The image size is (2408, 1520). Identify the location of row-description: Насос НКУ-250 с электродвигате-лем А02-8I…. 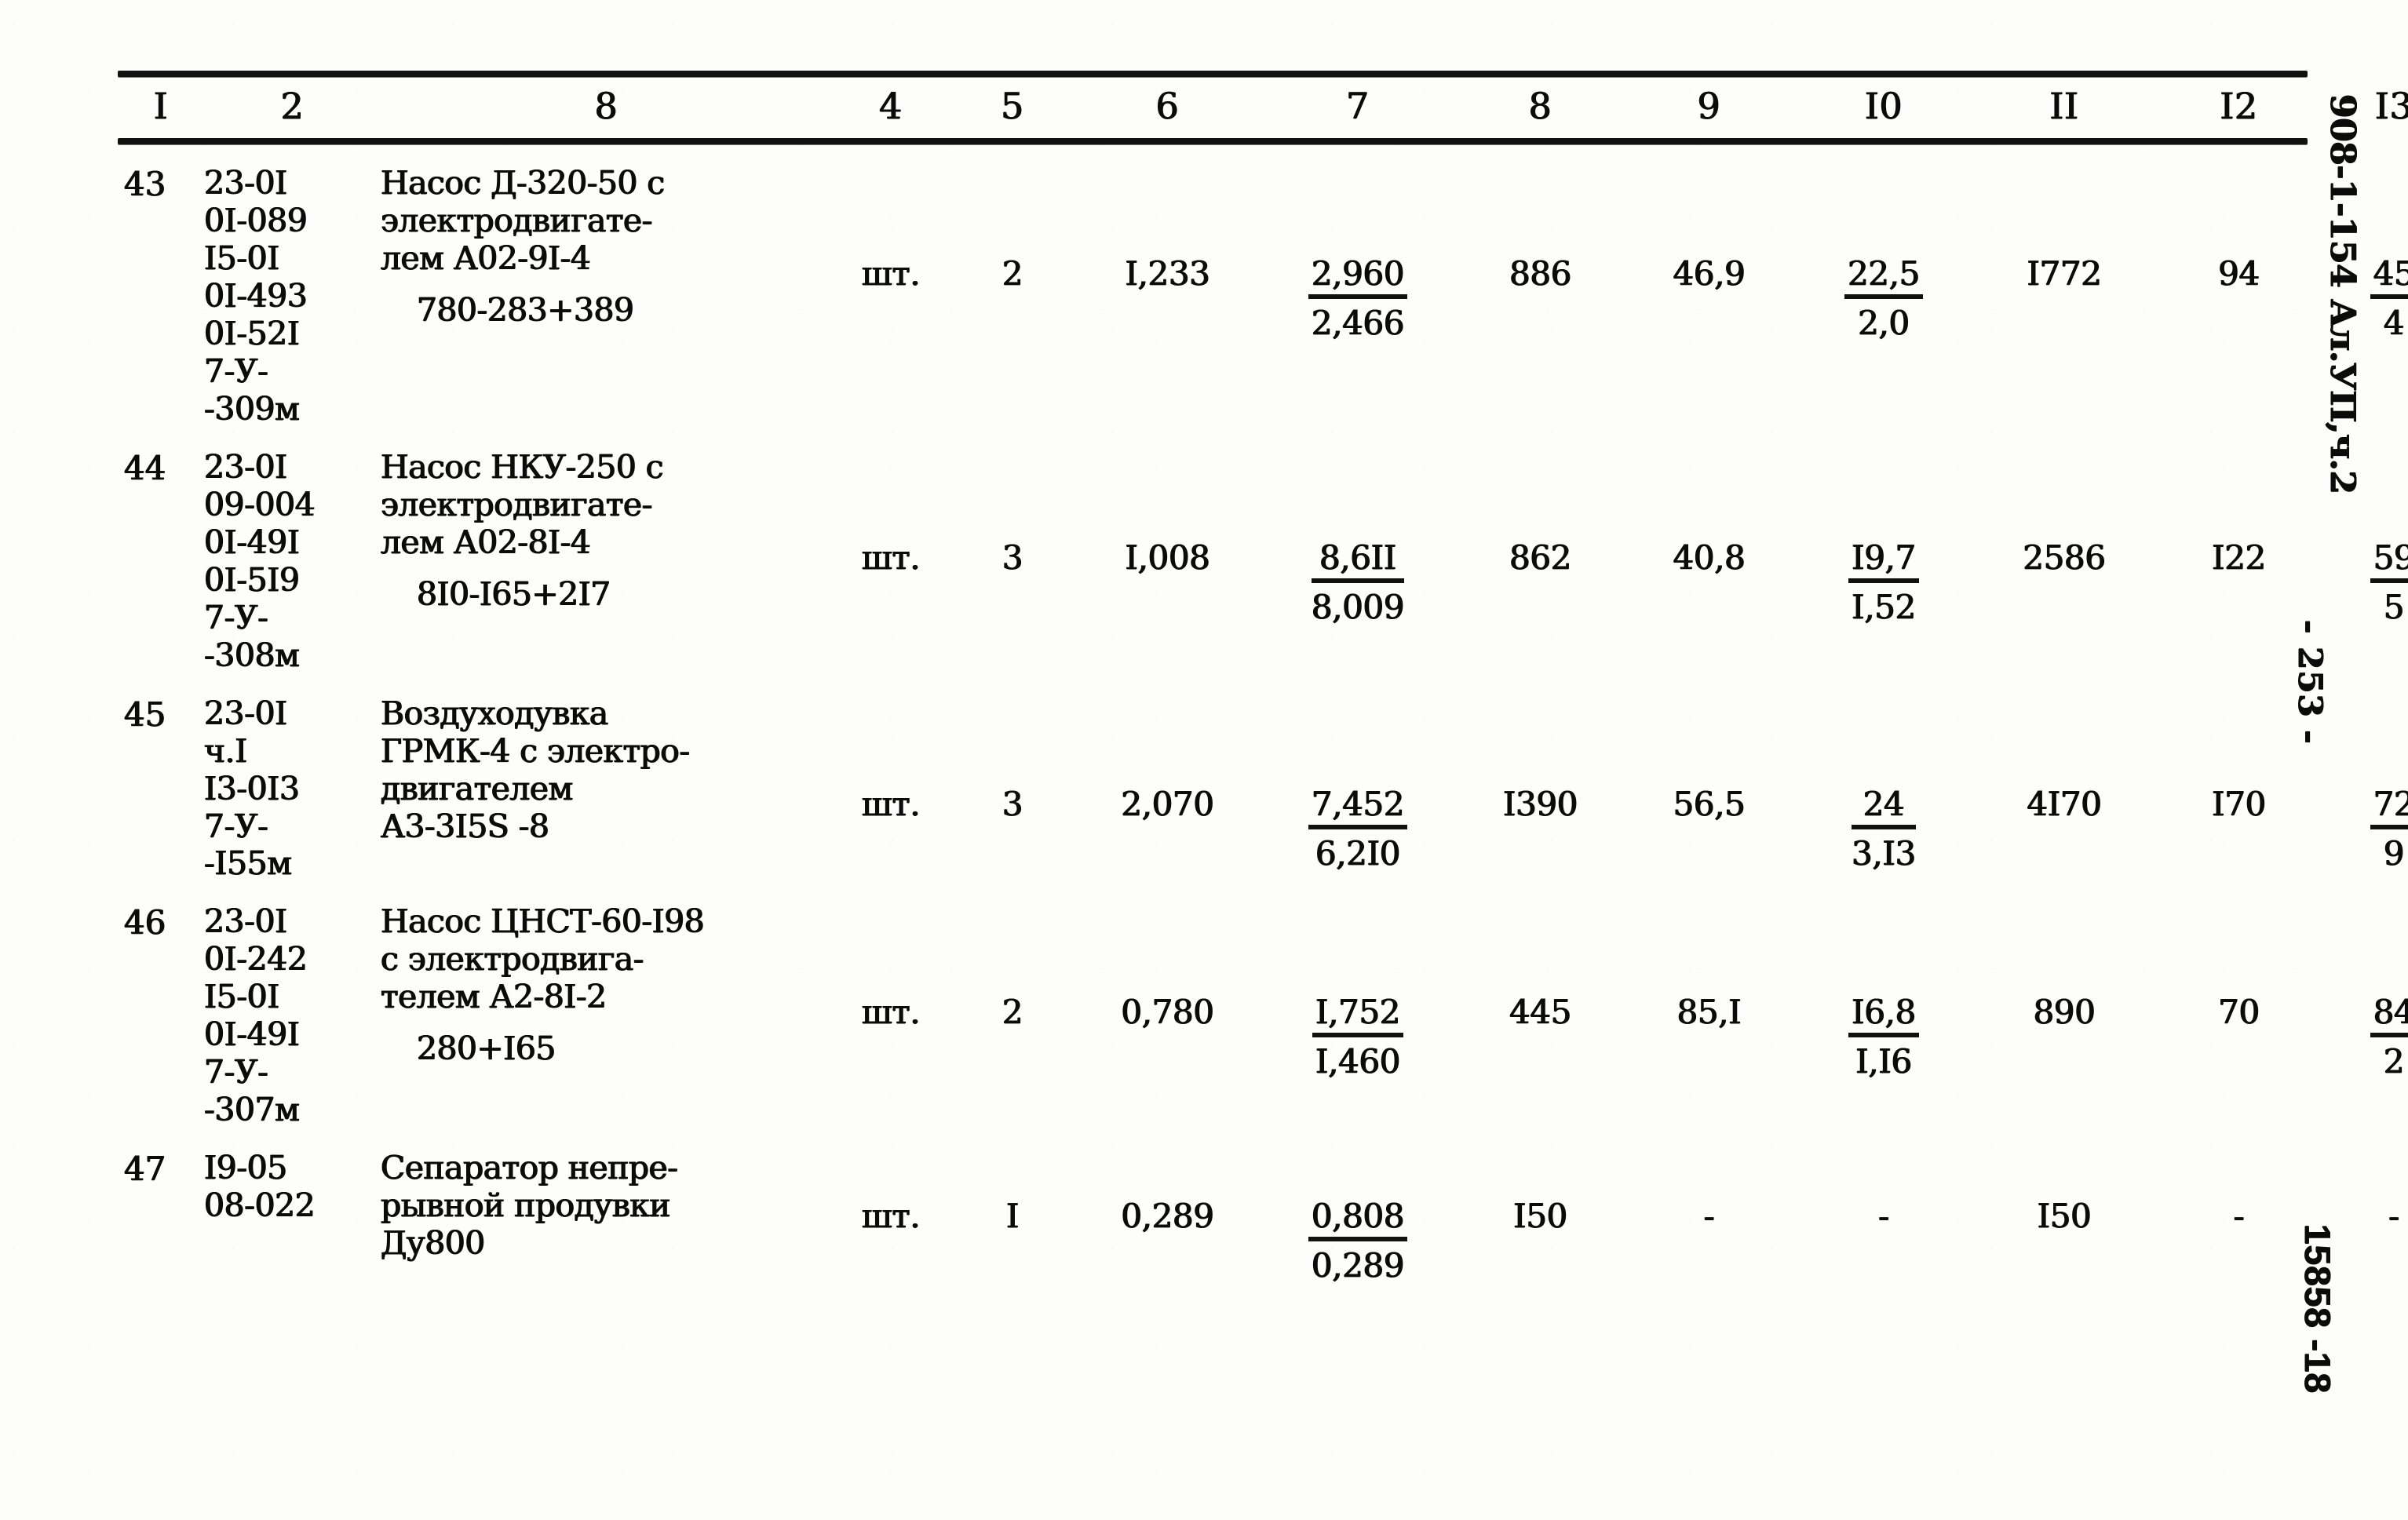
(606, 551).